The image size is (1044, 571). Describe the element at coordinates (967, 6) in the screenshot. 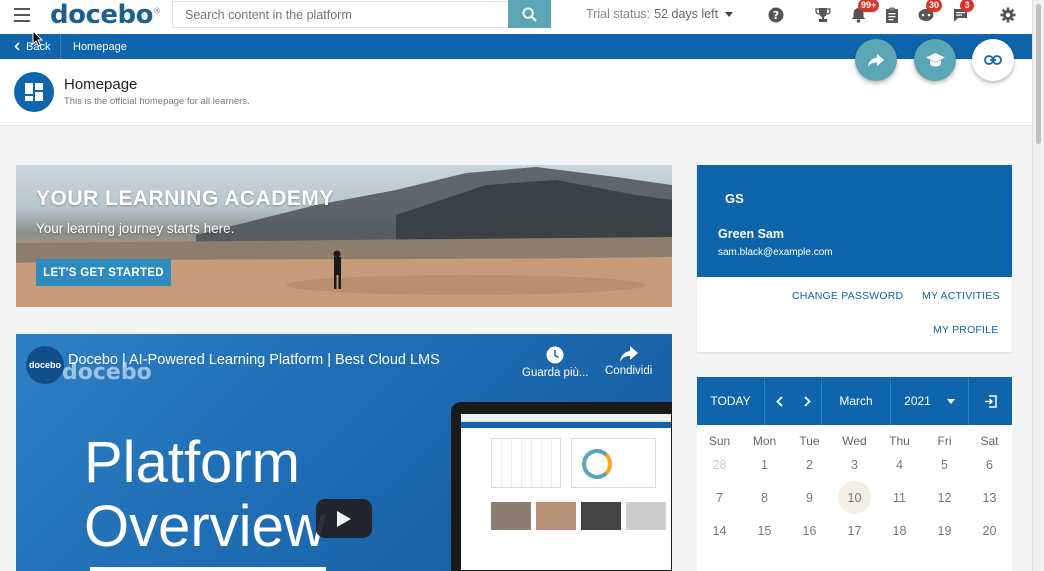

I see `chat-badge: 3` at that location.